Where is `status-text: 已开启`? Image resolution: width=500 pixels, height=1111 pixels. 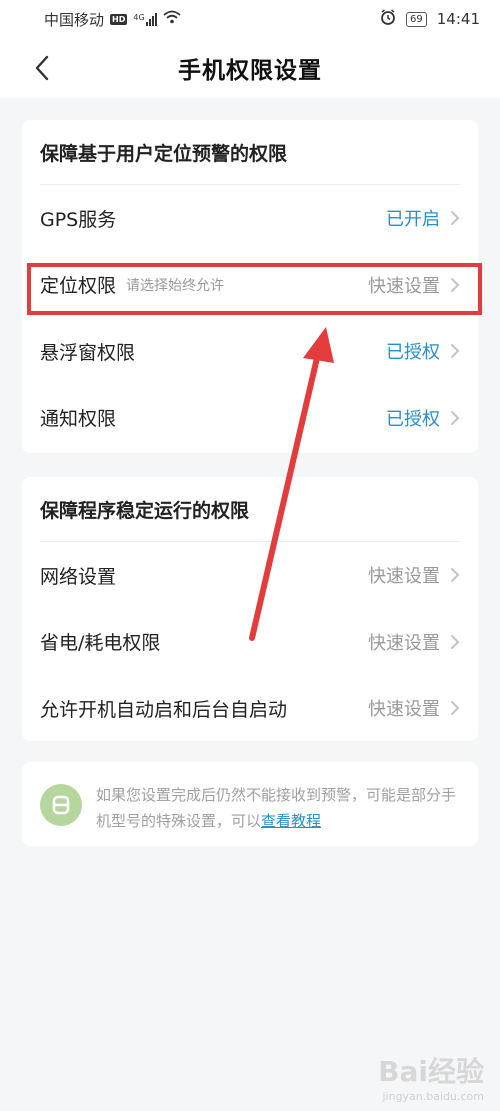 status-text: 已开启 is located at coordinates (413, 220).